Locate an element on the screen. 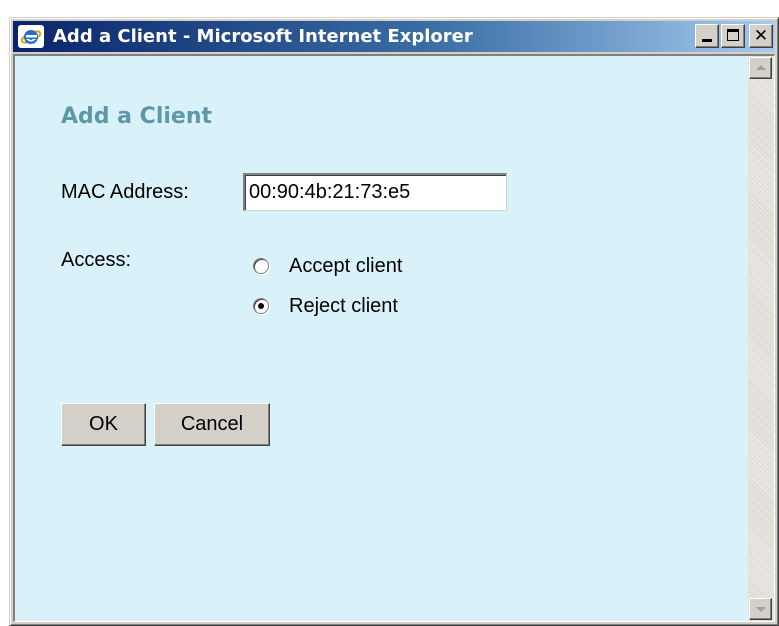 Image resolution: width=779 pixels, height=626 pixels. cancel-button: Cancel is located at coordinates (212, 424).